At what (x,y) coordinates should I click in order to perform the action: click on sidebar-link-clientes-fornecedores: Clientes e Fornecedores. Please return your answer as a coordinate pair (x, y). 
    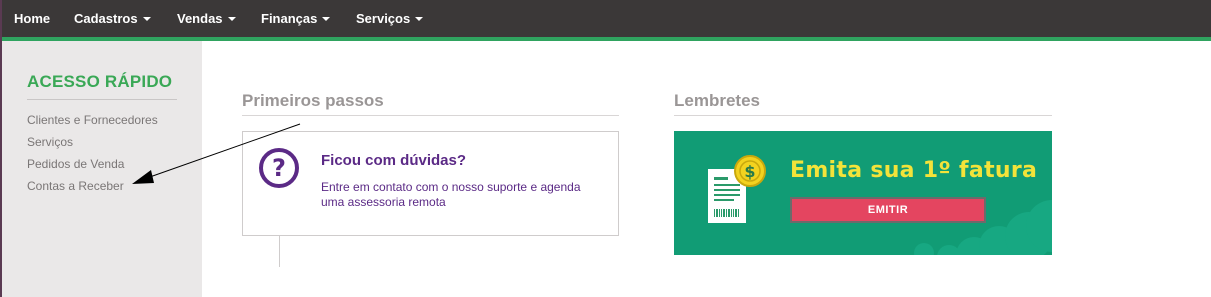
    Looking at the image, I should click on (92, 120).